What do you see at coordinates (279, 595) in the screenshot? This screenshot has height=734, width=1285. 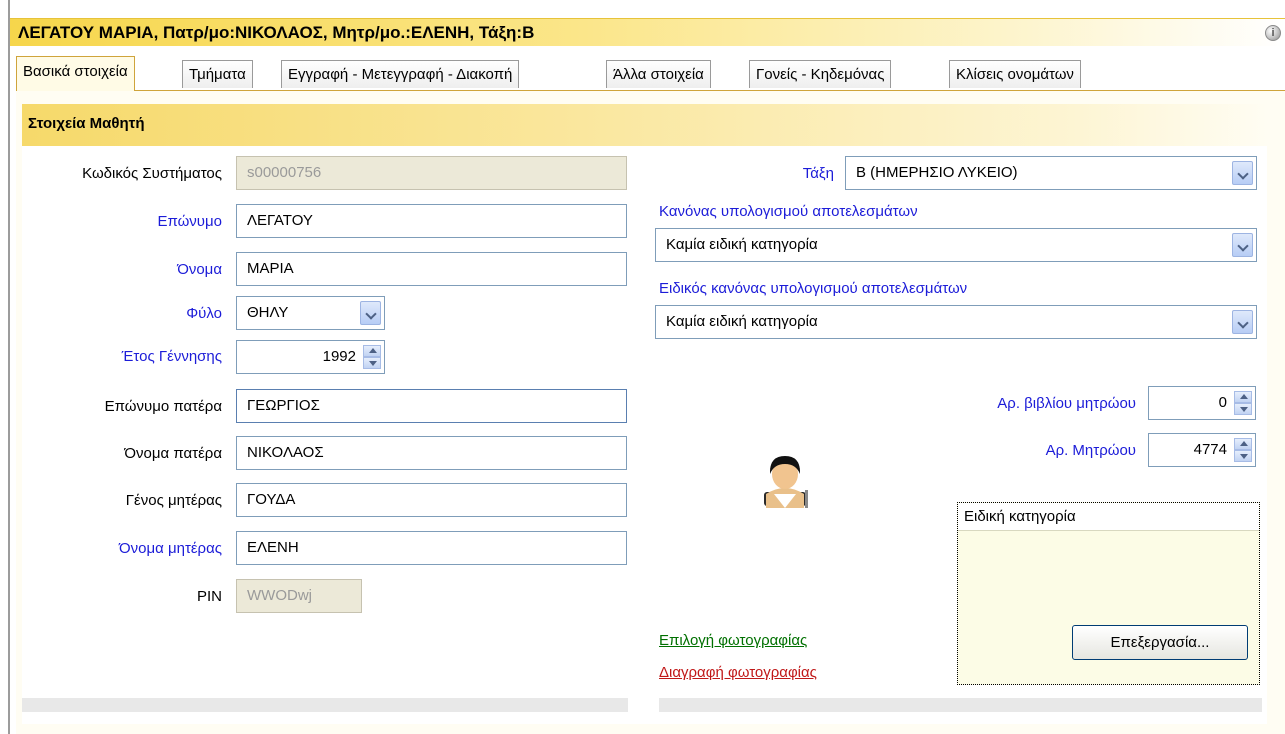 I see `pin-value: WWODwj` at bounding box center [279, 595].